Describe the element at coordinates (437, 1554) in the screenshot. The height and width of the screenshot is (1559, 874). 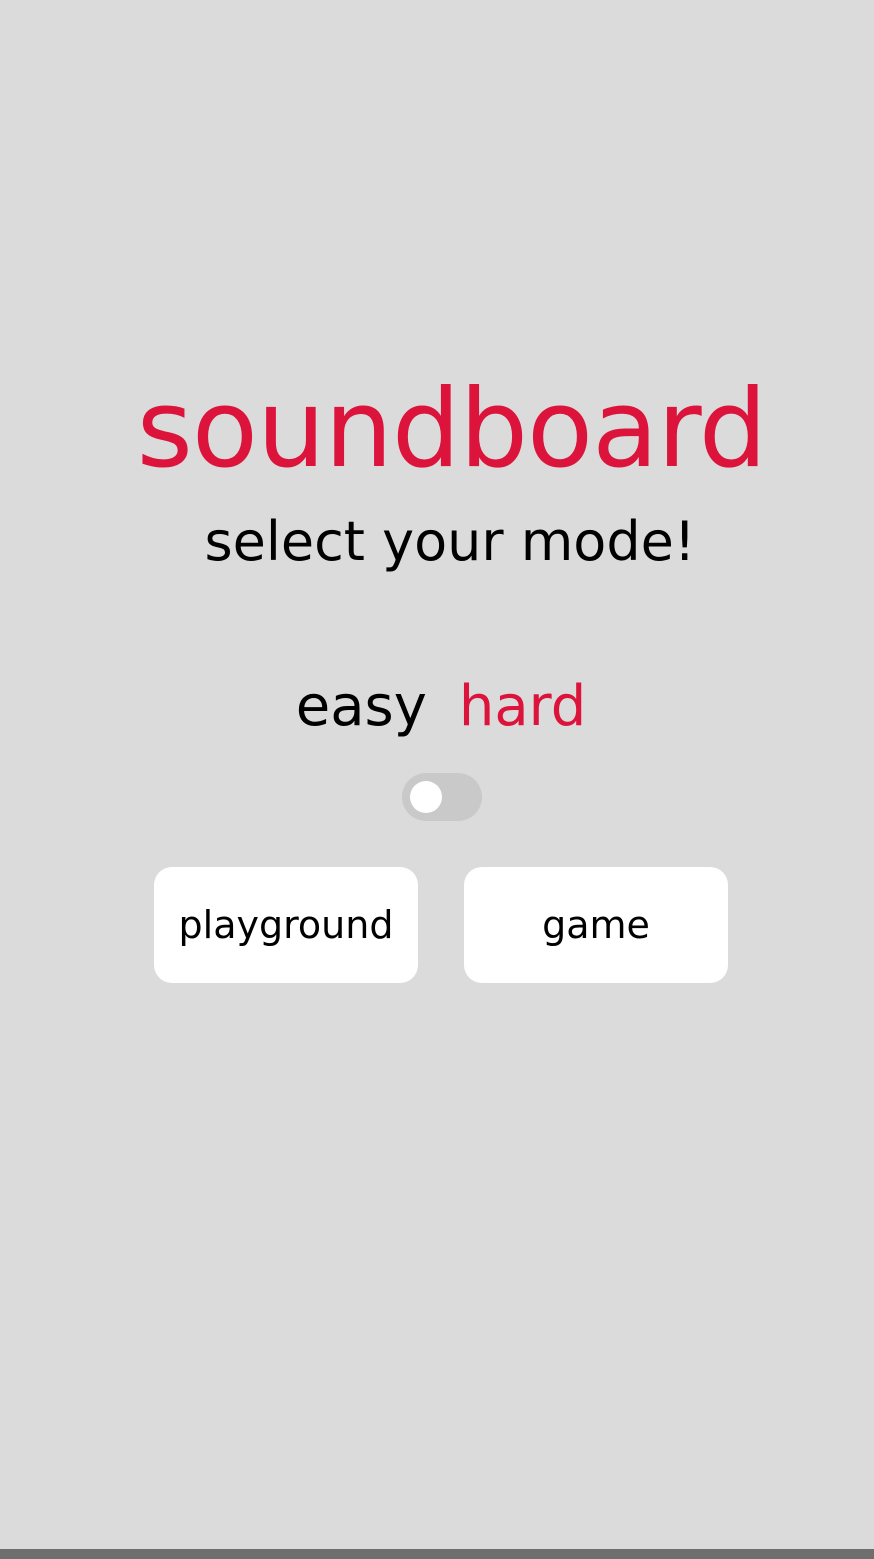
I see `window-bottom-edge` at that location.